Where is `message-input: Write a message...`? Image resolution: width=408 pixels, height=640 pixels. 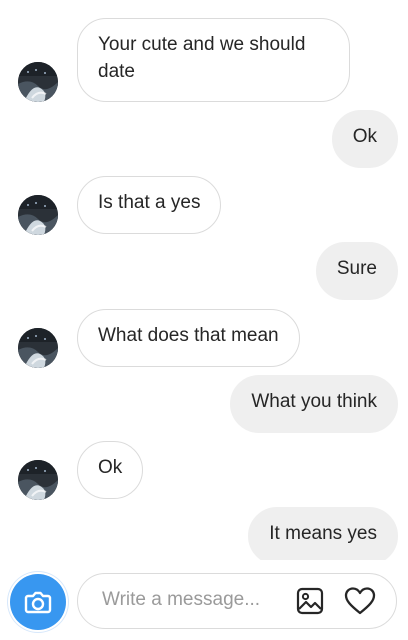 message-input: Write a message... is located at coordinates (181, 600).